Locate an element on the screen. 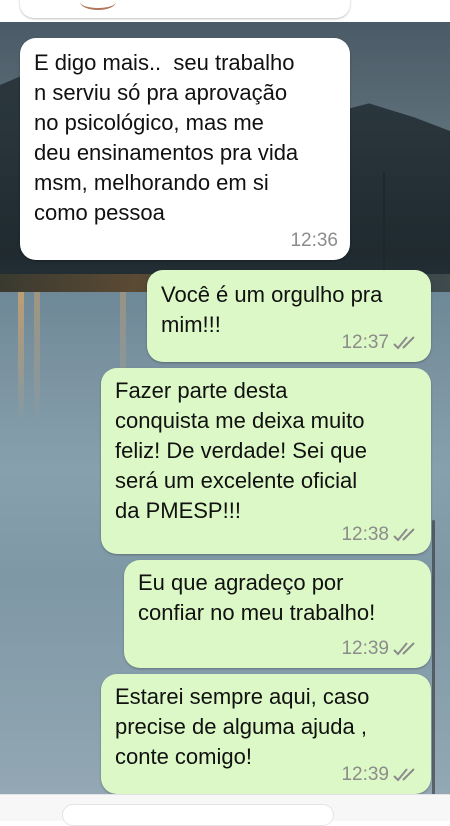 This screenshot has width=450, height=826. message-meta: 12:37 is located at coordinates (380, 343).